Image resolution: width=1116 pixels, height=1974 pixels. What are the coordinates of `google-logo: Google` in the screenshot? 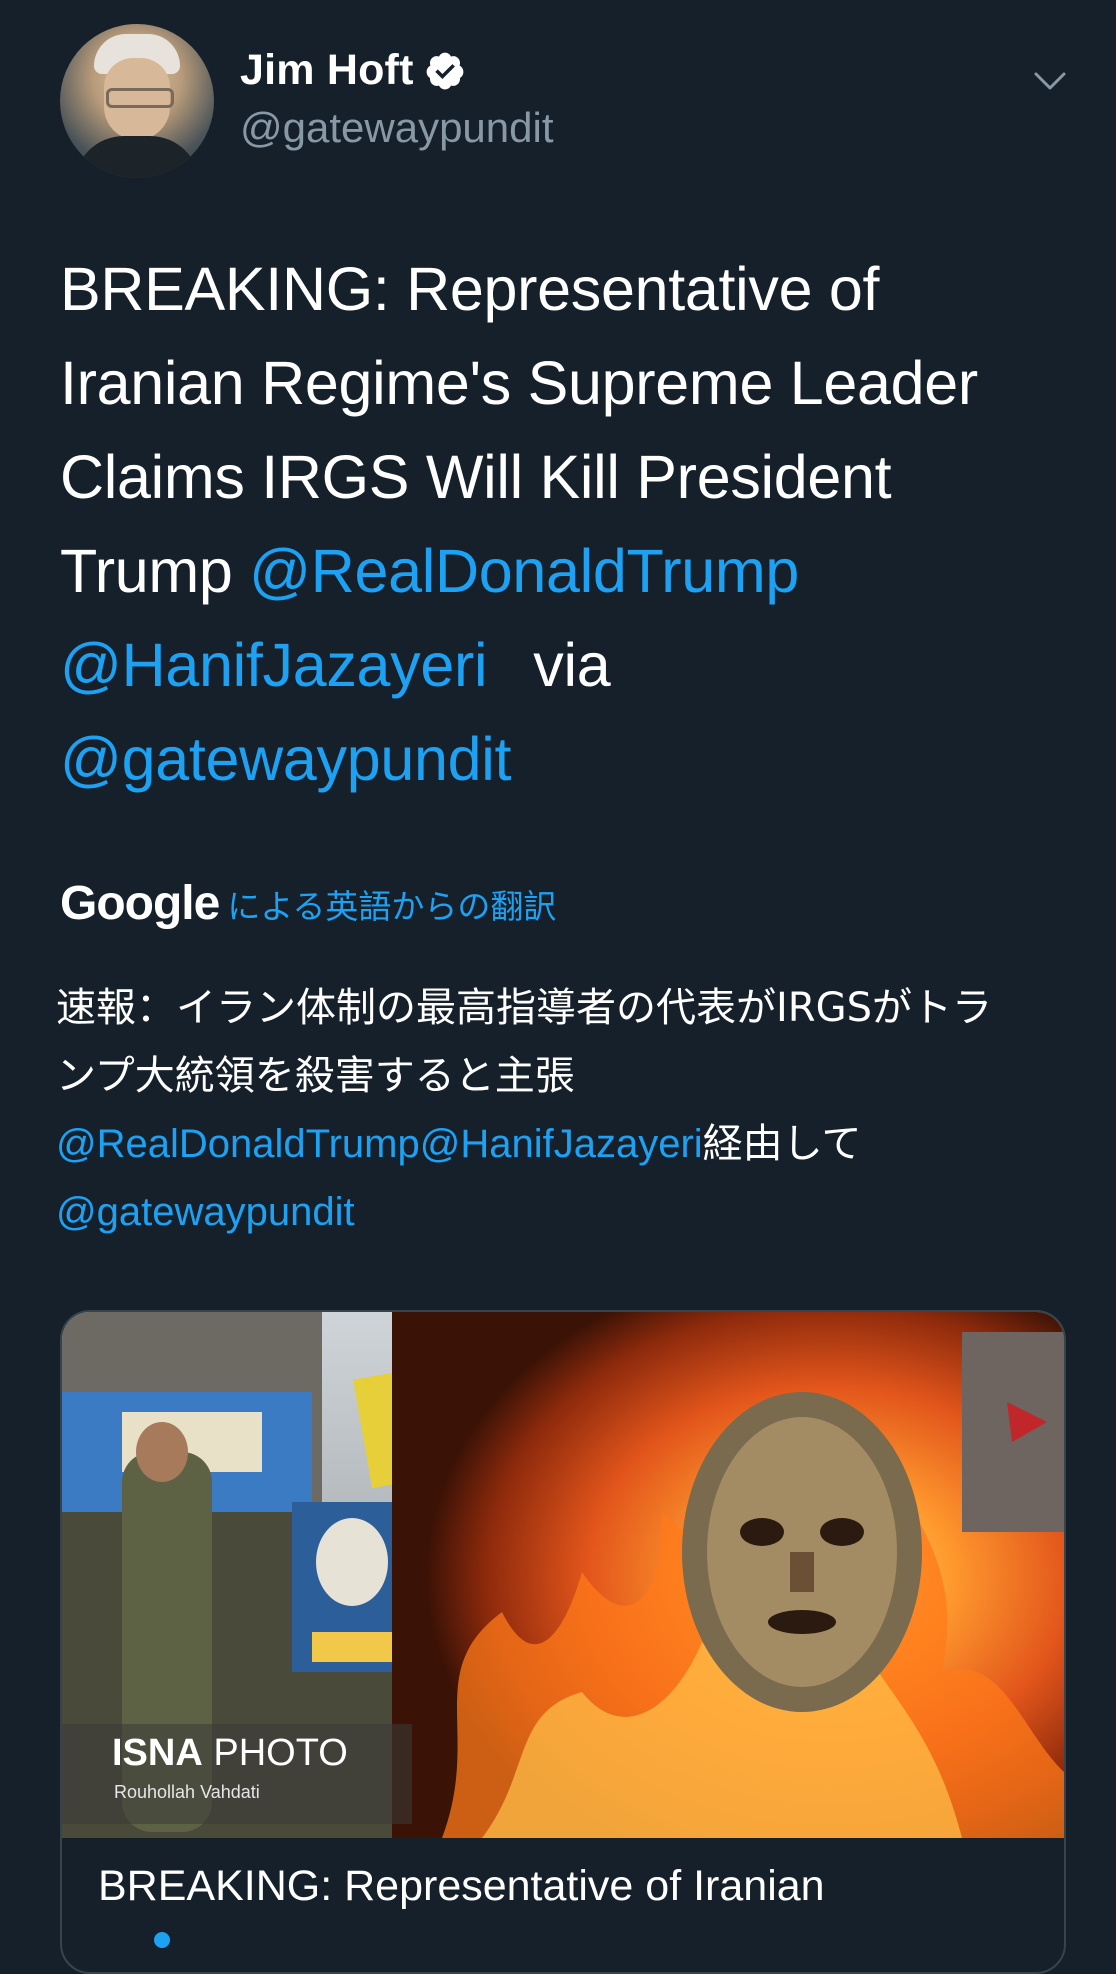 It's located at (140, 903).